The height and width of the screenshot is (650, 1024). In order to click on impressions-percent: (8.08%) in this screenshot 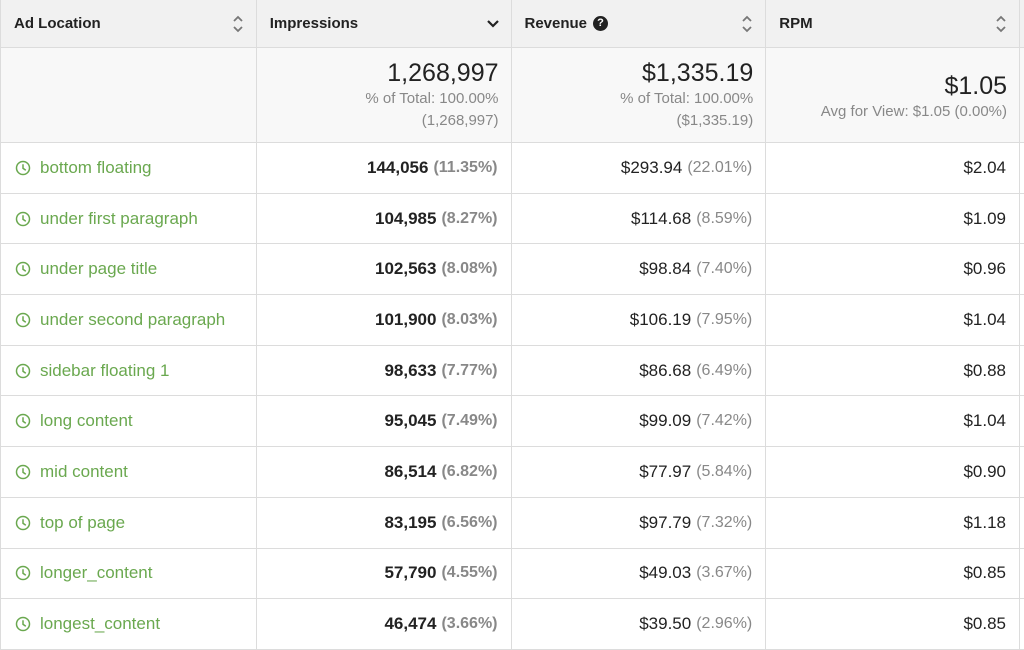, I will do `click(469, 269)`.